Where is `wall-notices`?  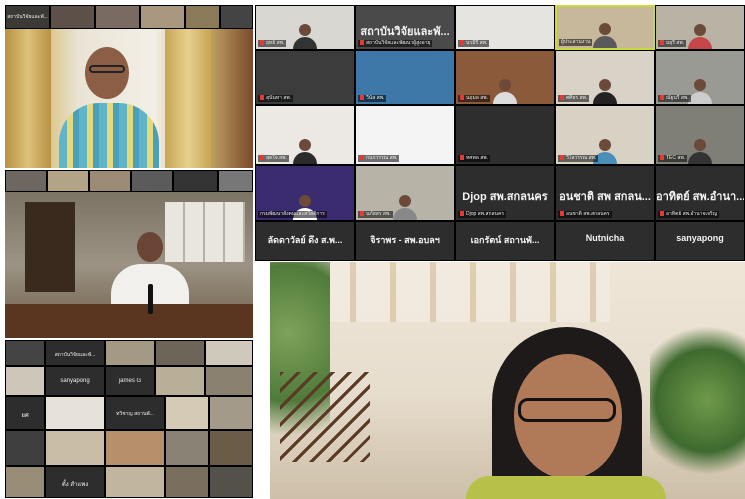
wall-notices is located at coordinates (205, 232).